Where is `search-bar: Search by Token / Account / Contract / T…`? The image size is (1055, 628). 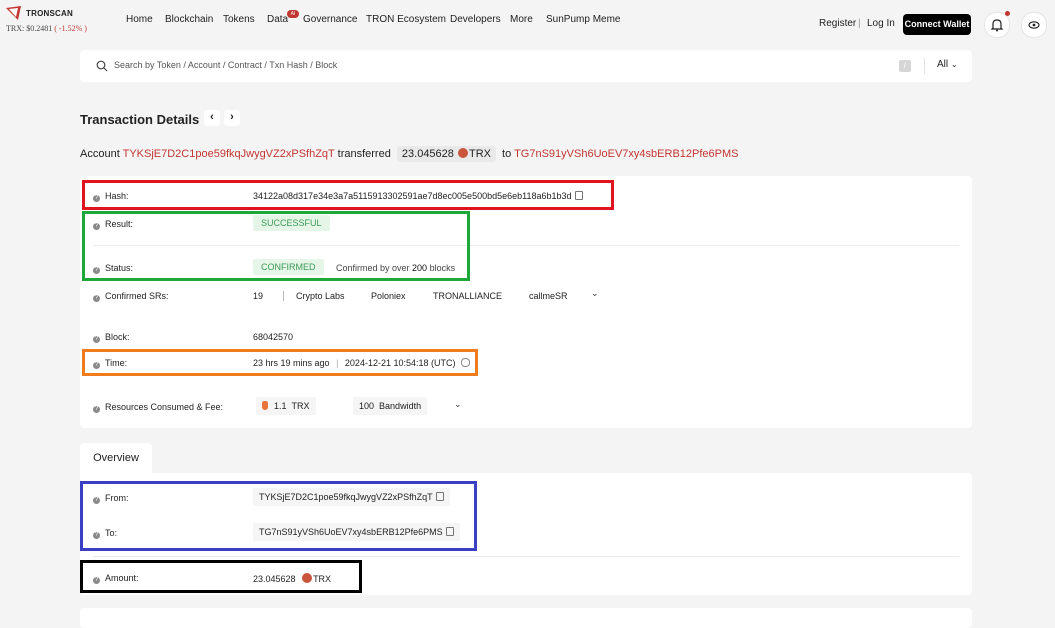 search-bar: Search by Token / Account / Contract / T… is located at coordinates (526, 66).